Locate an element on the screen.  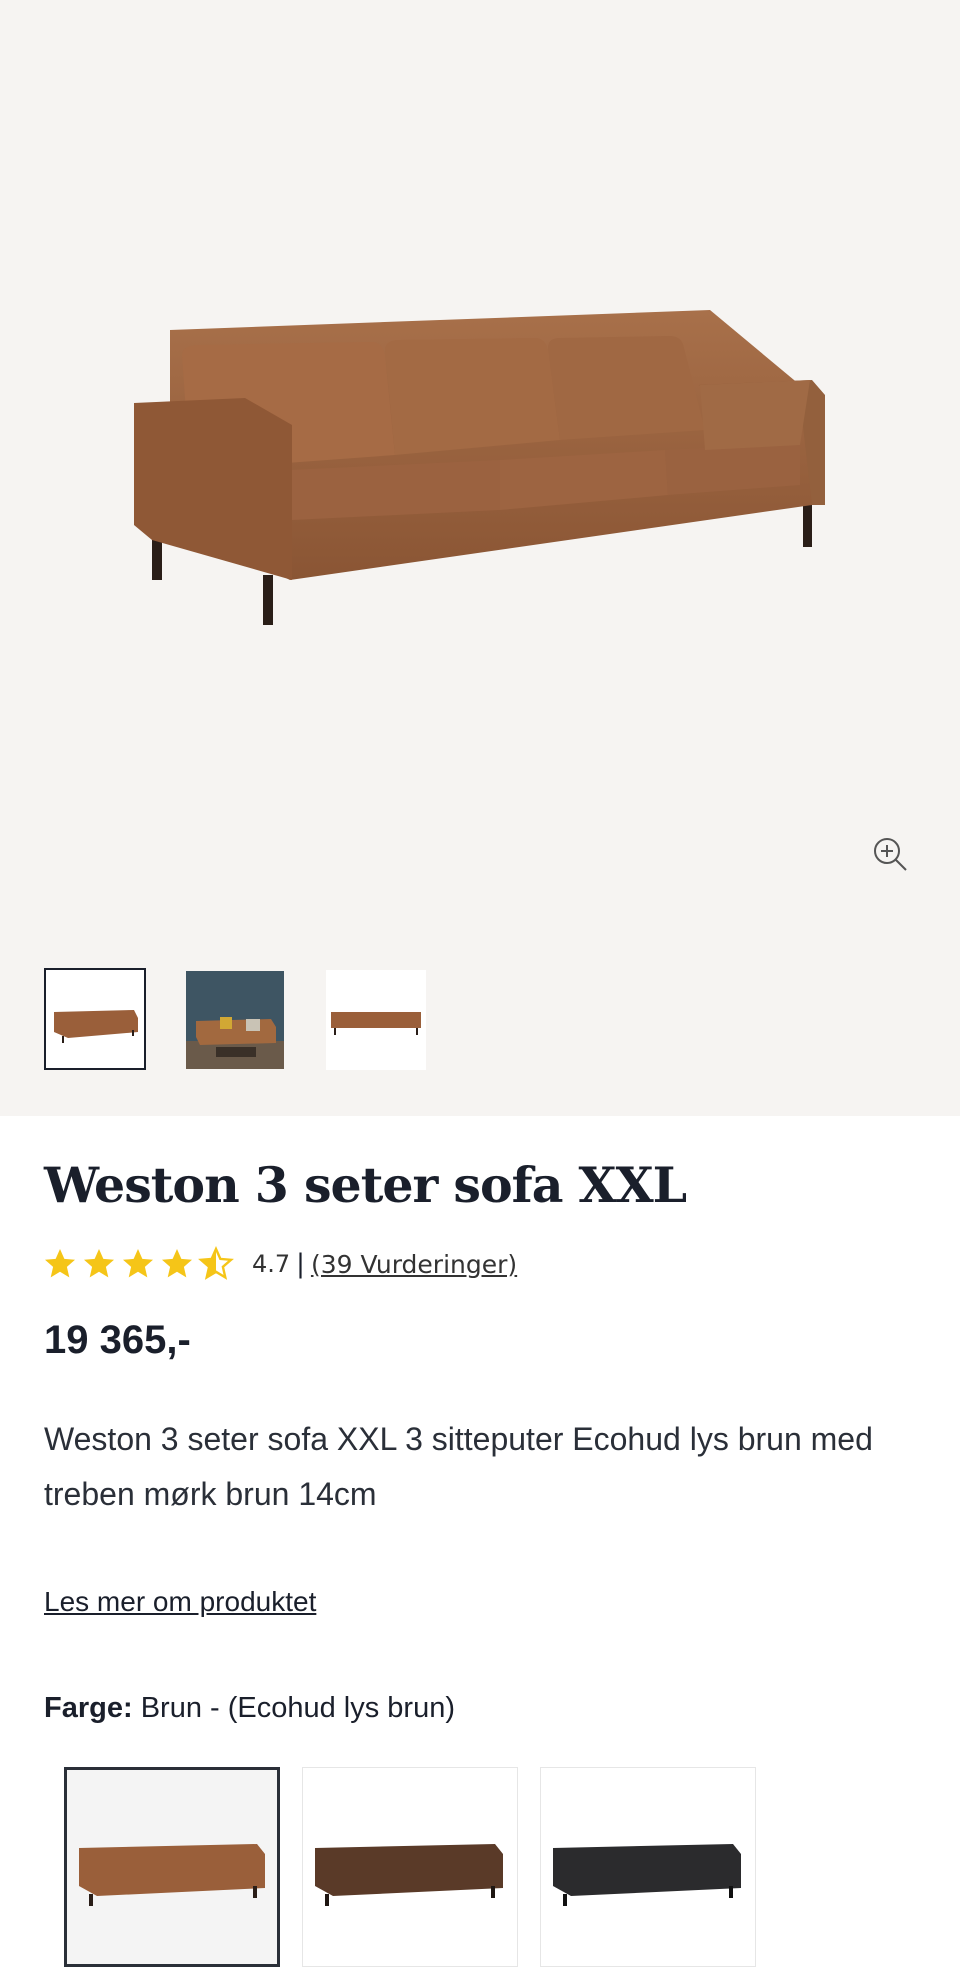
reviews-link: (39 Vurderinger) is located at coordinates (414, 1264).